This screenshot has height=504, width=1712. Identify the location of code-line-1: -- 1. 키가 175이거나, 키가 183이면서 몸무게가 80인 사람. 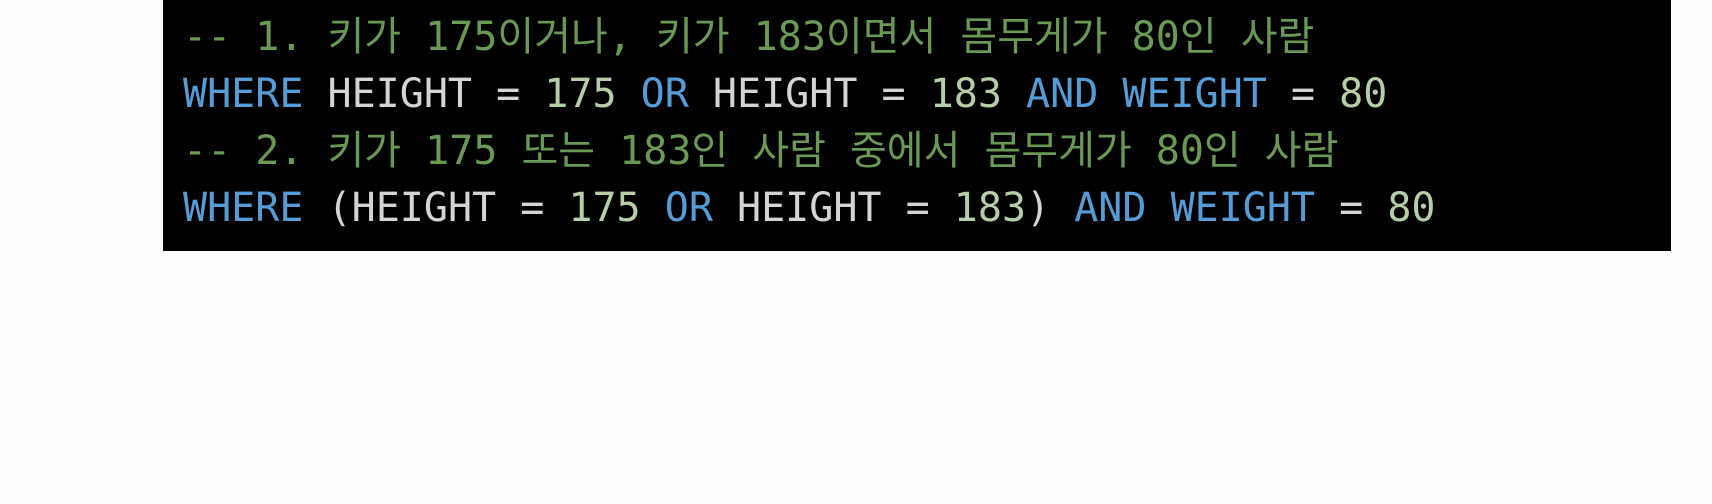
(927, 37).